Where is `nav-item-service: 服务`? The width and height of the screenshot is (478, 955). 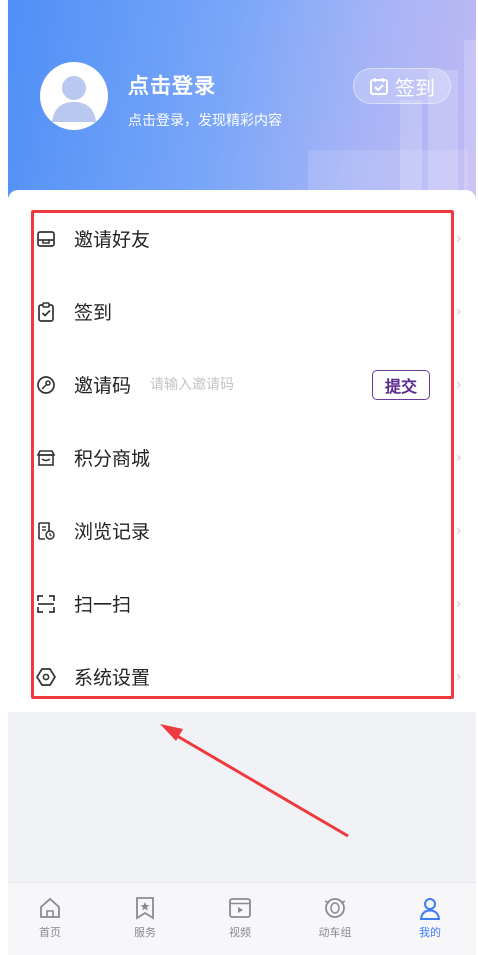
nav-item-service: 服务 is located at coordinates (145, 920).